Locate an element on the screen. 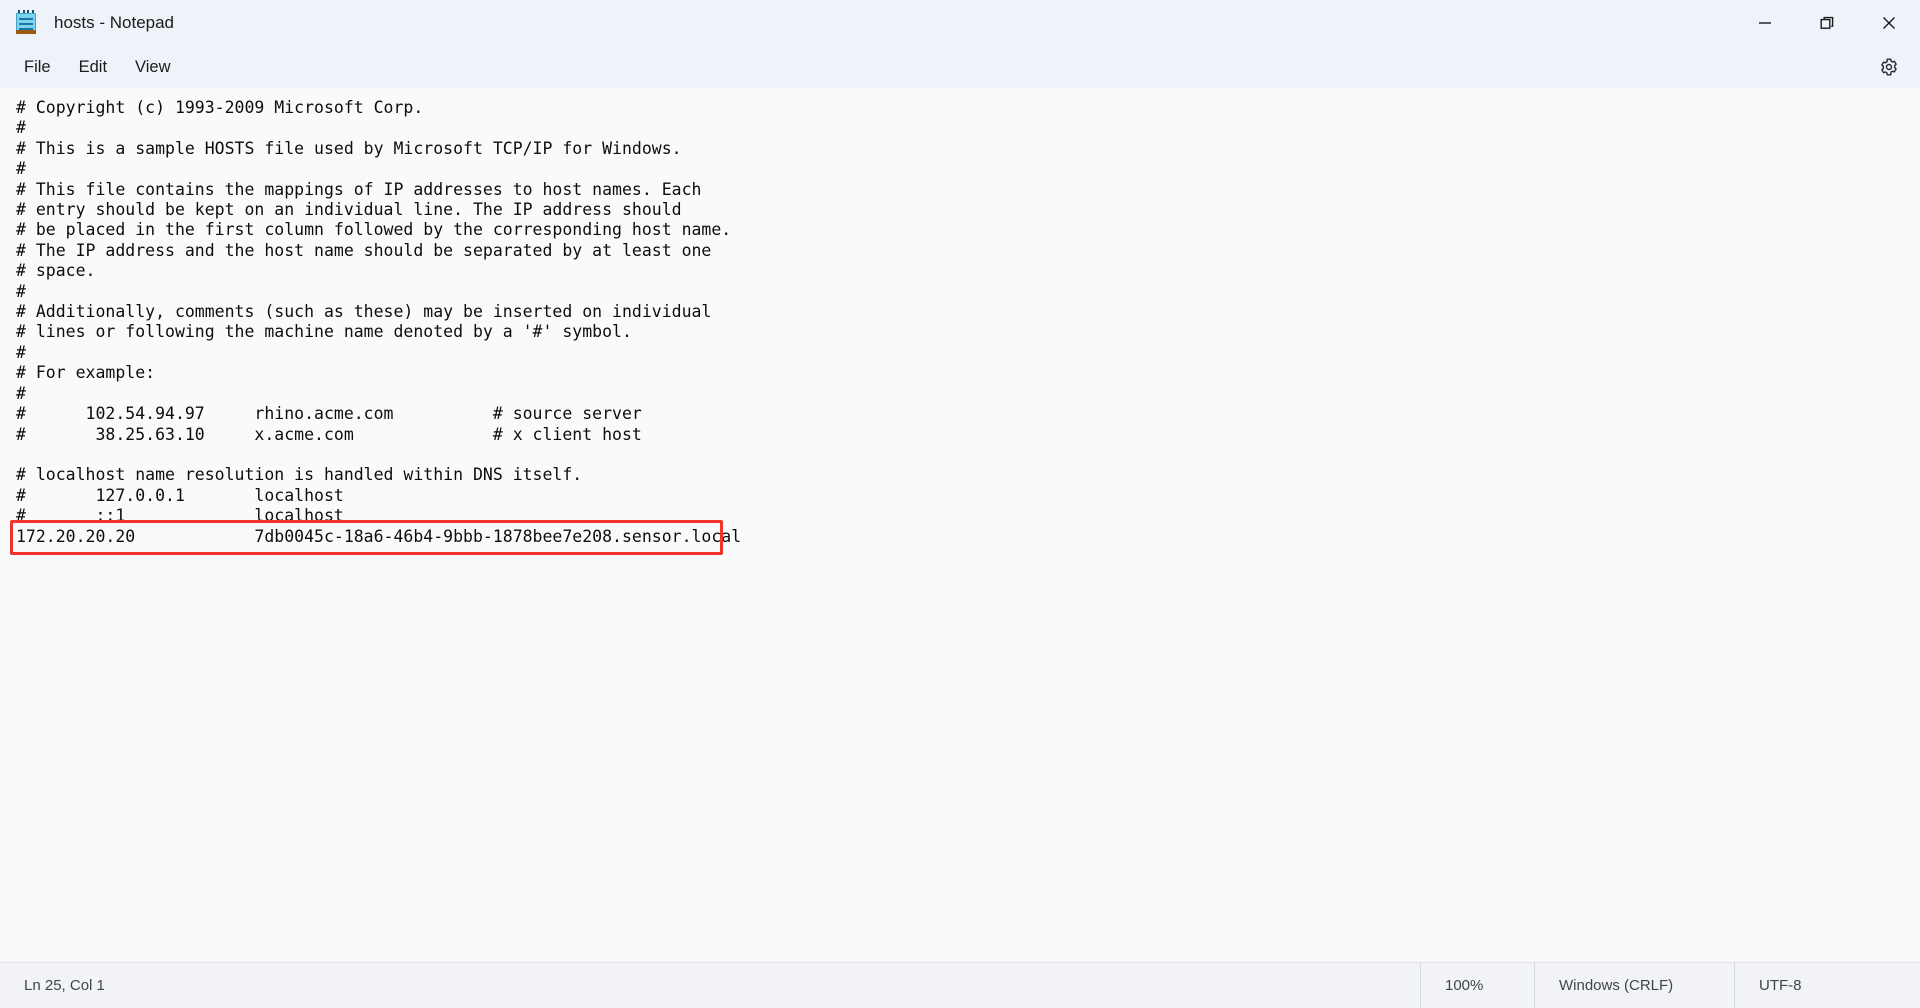  status-encoding: UTF-8 is located at coordinates (1827, 985).